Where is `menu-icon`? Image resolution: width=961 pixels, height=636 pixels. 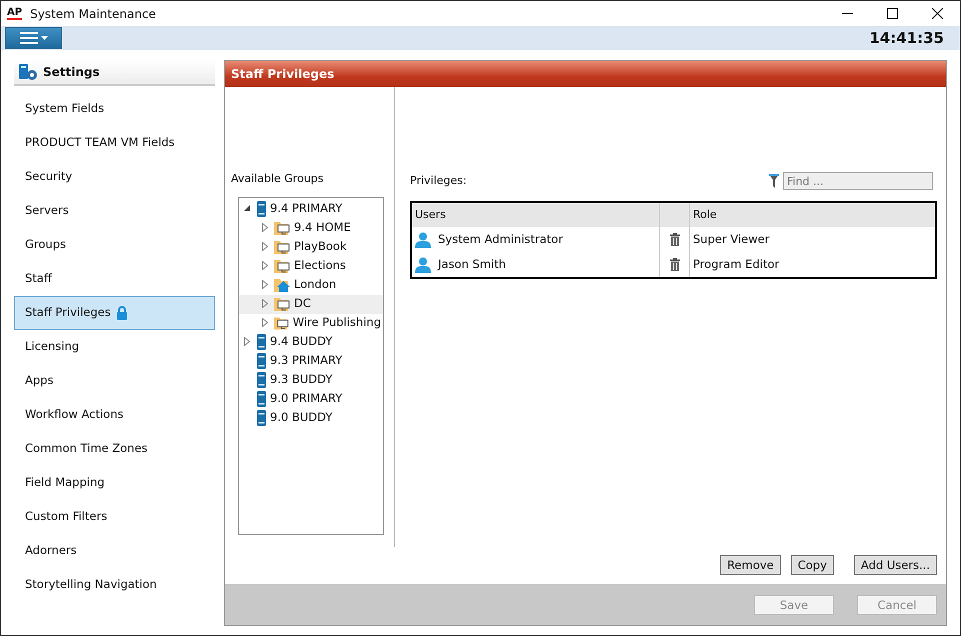
menu-icon is located at coordinates (29, 38).